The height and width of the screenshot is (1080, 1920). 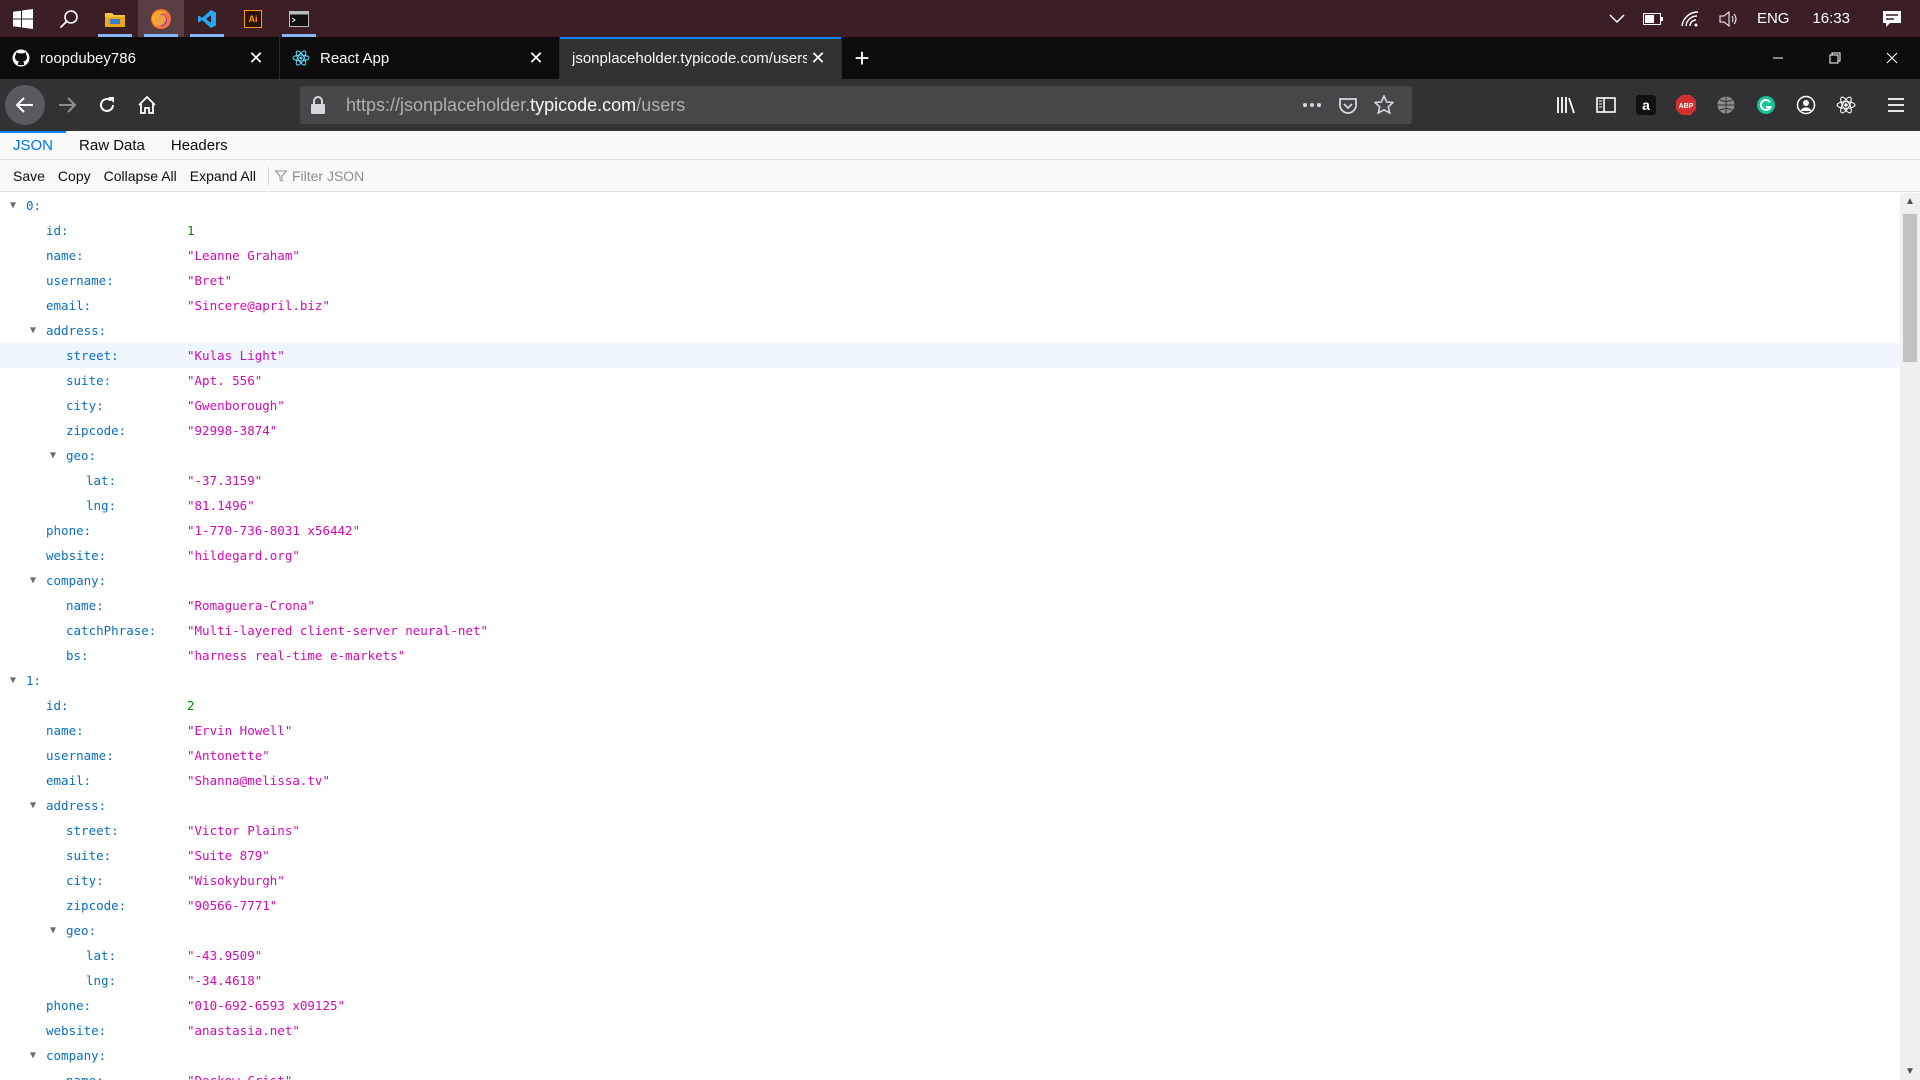 What do you see at coordinates (1891, 58) in the screenshot?
I see `close-window-button` at bounding box center [1891, 58].